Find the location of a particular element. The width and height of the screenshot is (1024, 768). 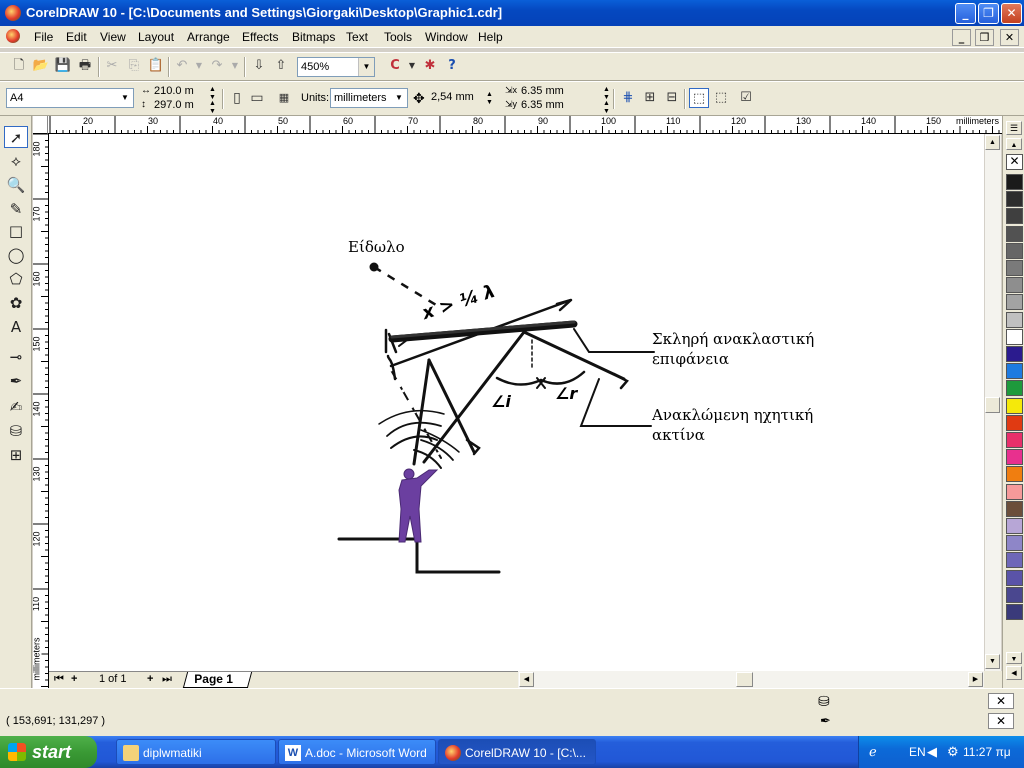

task-diplwmatiki: diplwmatiki is located at coordinates (196, 752).